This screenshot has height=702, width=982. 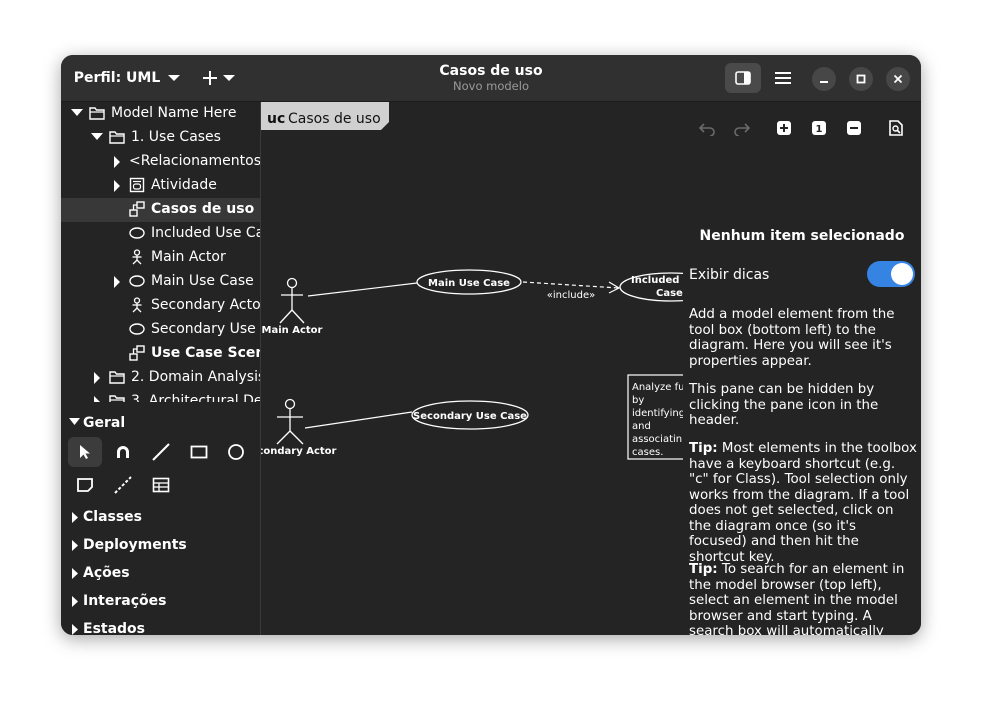 What do you see at coordinates (160, 354) in the screenshot?
I see `tree-item: Use Case Scenarios` at bounding box center [160, 354].